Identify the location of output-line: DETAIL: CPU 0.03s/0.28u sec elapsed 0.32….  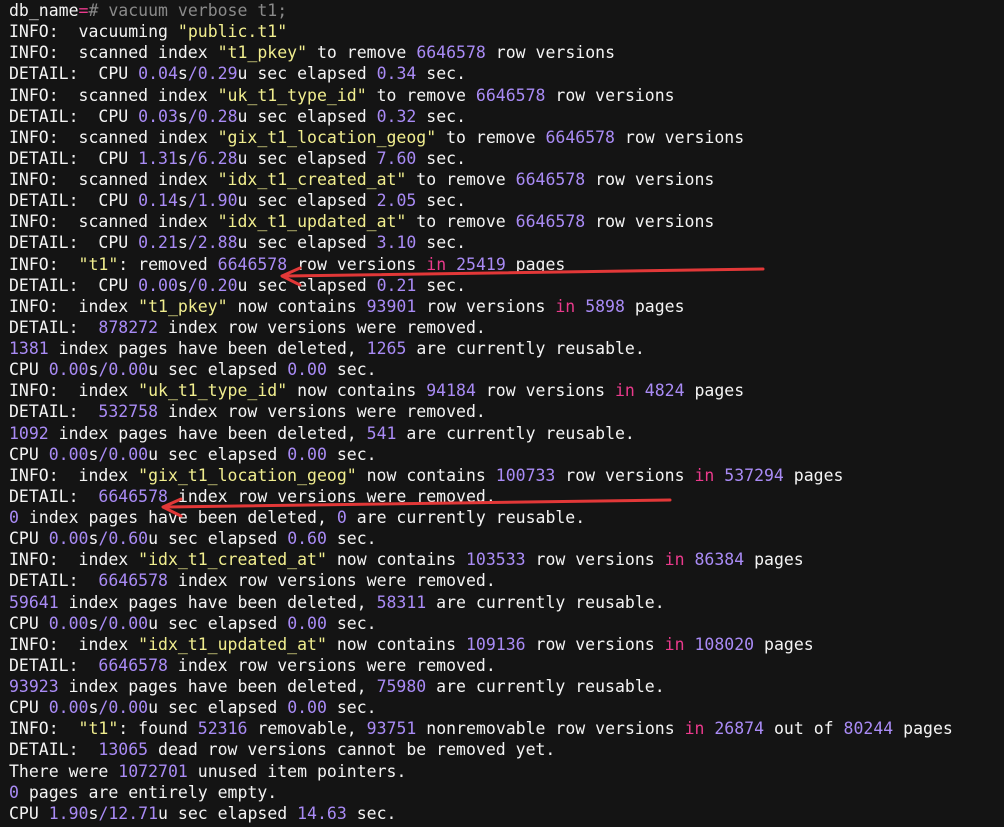
(504, 116).